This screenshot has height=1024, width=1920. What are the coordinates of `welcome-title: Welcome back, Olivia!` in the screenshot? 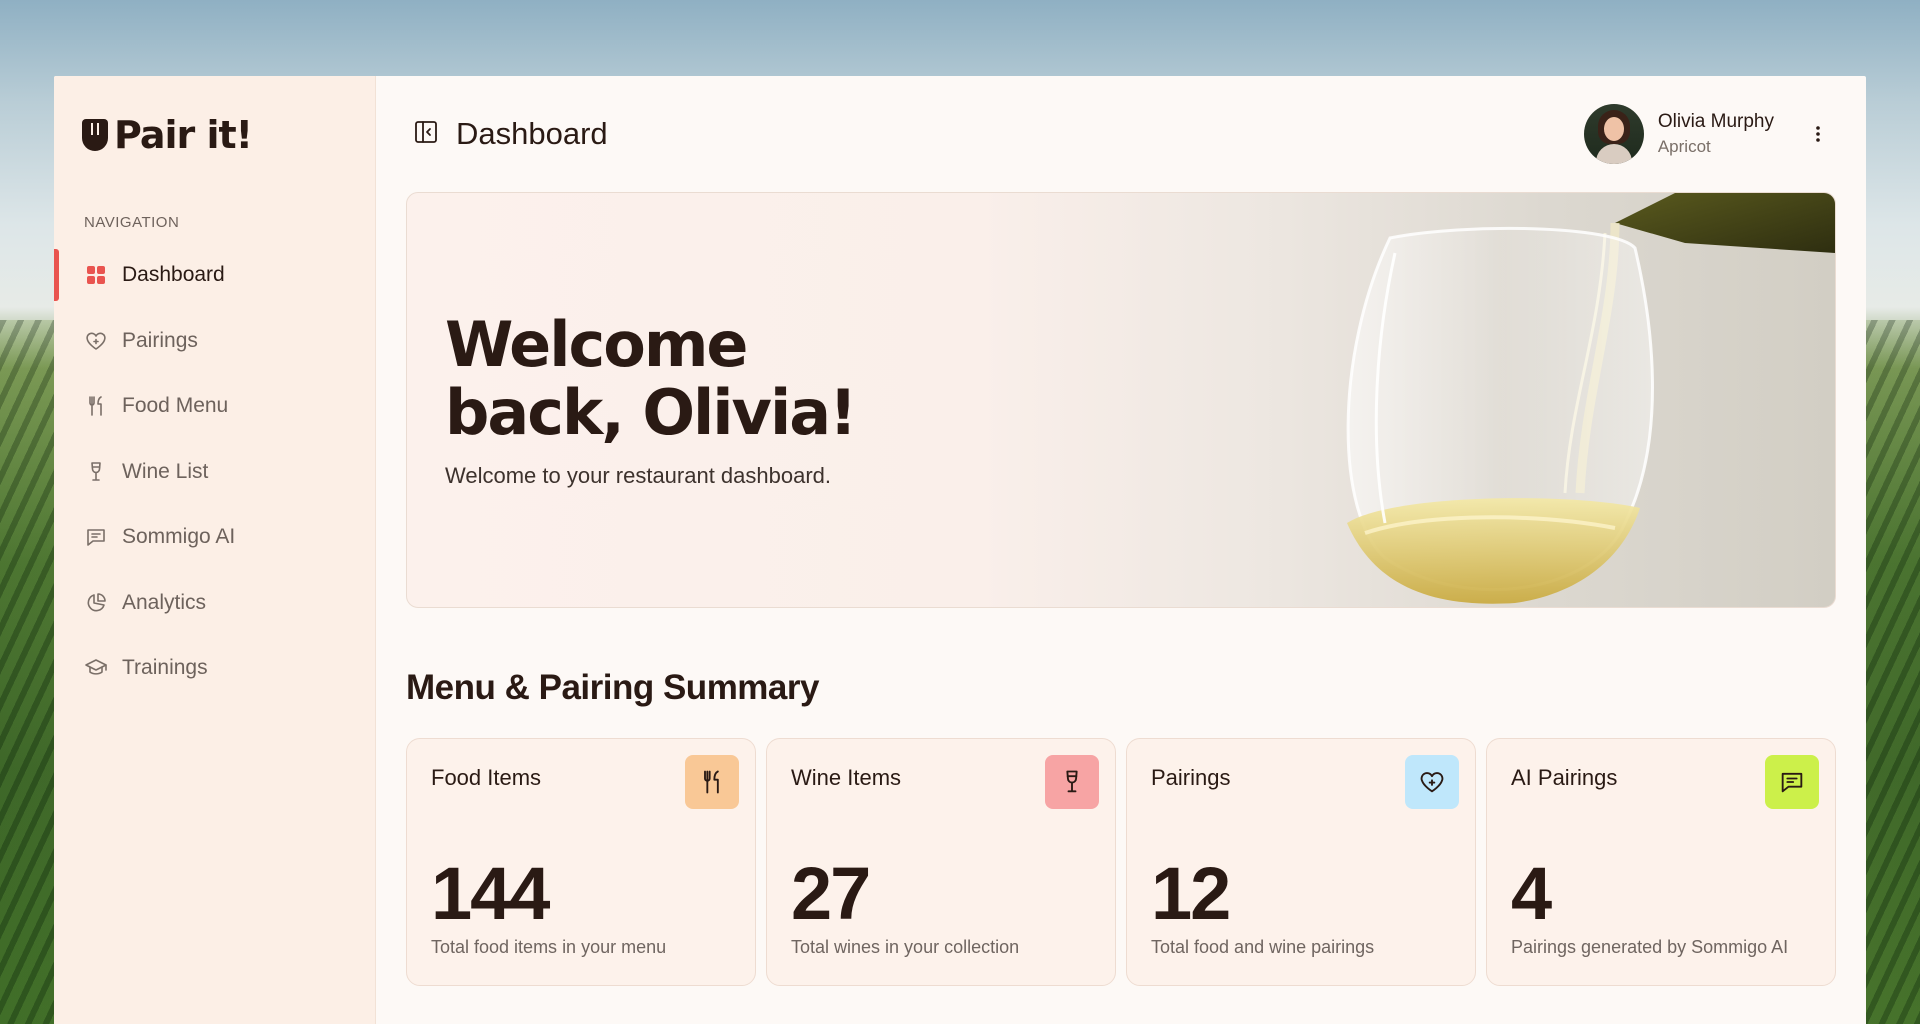 It's located at (651, 378).